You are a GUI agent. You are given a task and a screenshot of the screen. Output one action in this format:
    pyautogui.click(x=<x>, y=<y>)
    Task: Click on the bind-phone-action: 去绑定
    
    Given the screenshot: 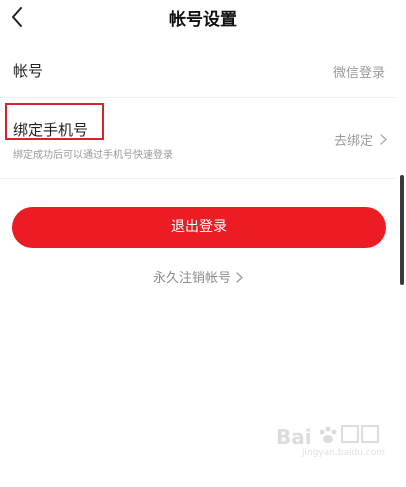 What is the action you would take?
    pyautogui.click(x=360, y=139)
    